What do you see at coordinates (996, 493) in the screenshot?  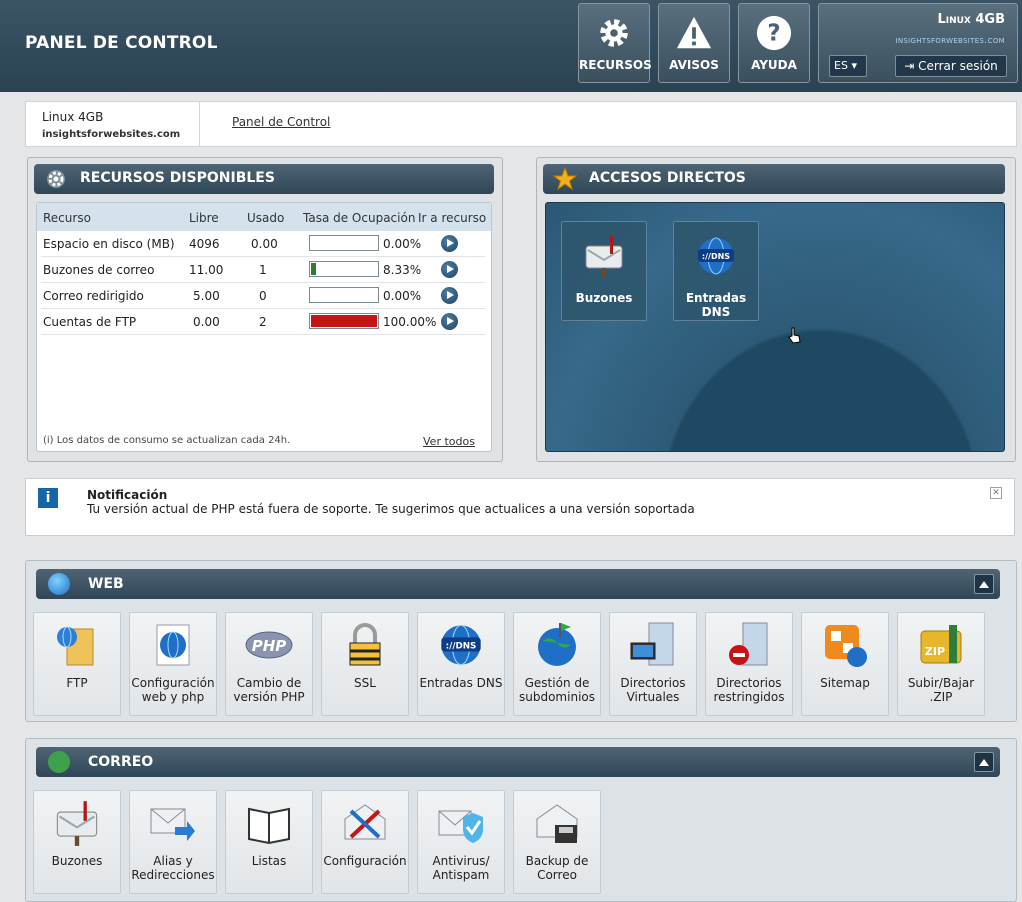 I see `close-icon: ✕` at bounding box center [996, 493].